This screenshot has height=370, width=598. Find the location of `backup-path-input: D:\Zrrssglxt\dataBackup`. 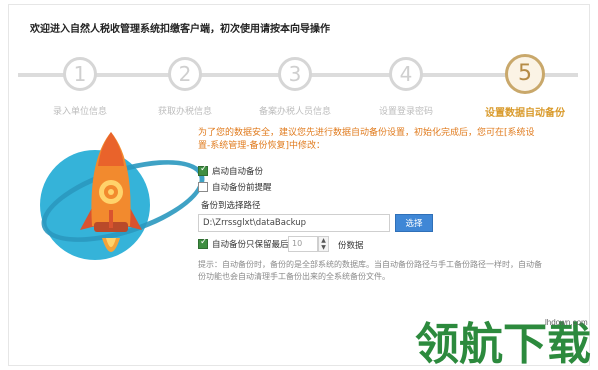

backup-path-input: D:\Zrrssglxt\dataBackup is located at coordinates (294, 223).